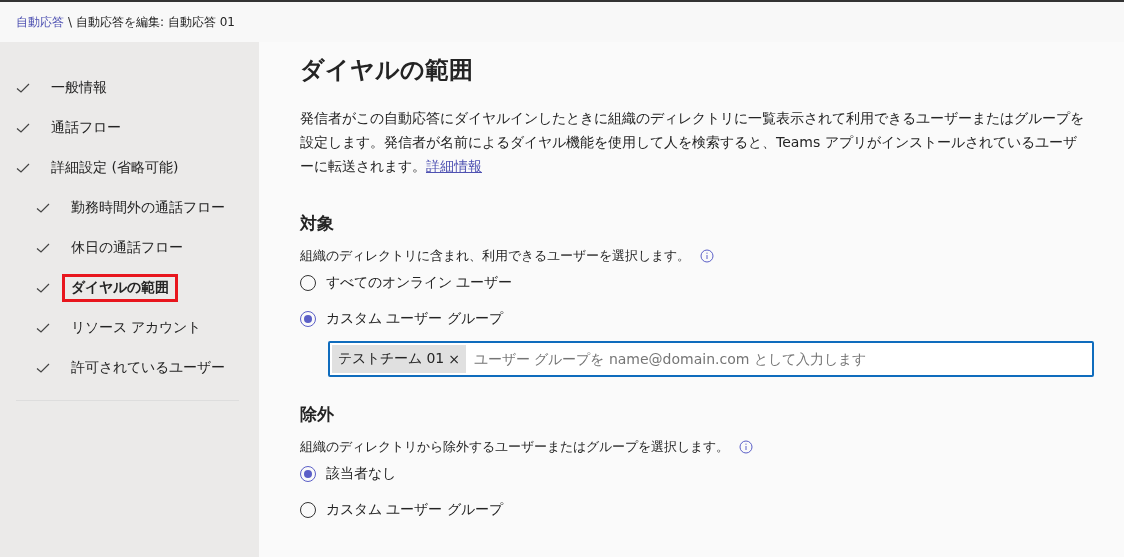 The image size is (1124, 557). Describe the element at coordinates (127, 248) in the screenshot. I see `sidebar-item: 休日の通話フロー` at that location.